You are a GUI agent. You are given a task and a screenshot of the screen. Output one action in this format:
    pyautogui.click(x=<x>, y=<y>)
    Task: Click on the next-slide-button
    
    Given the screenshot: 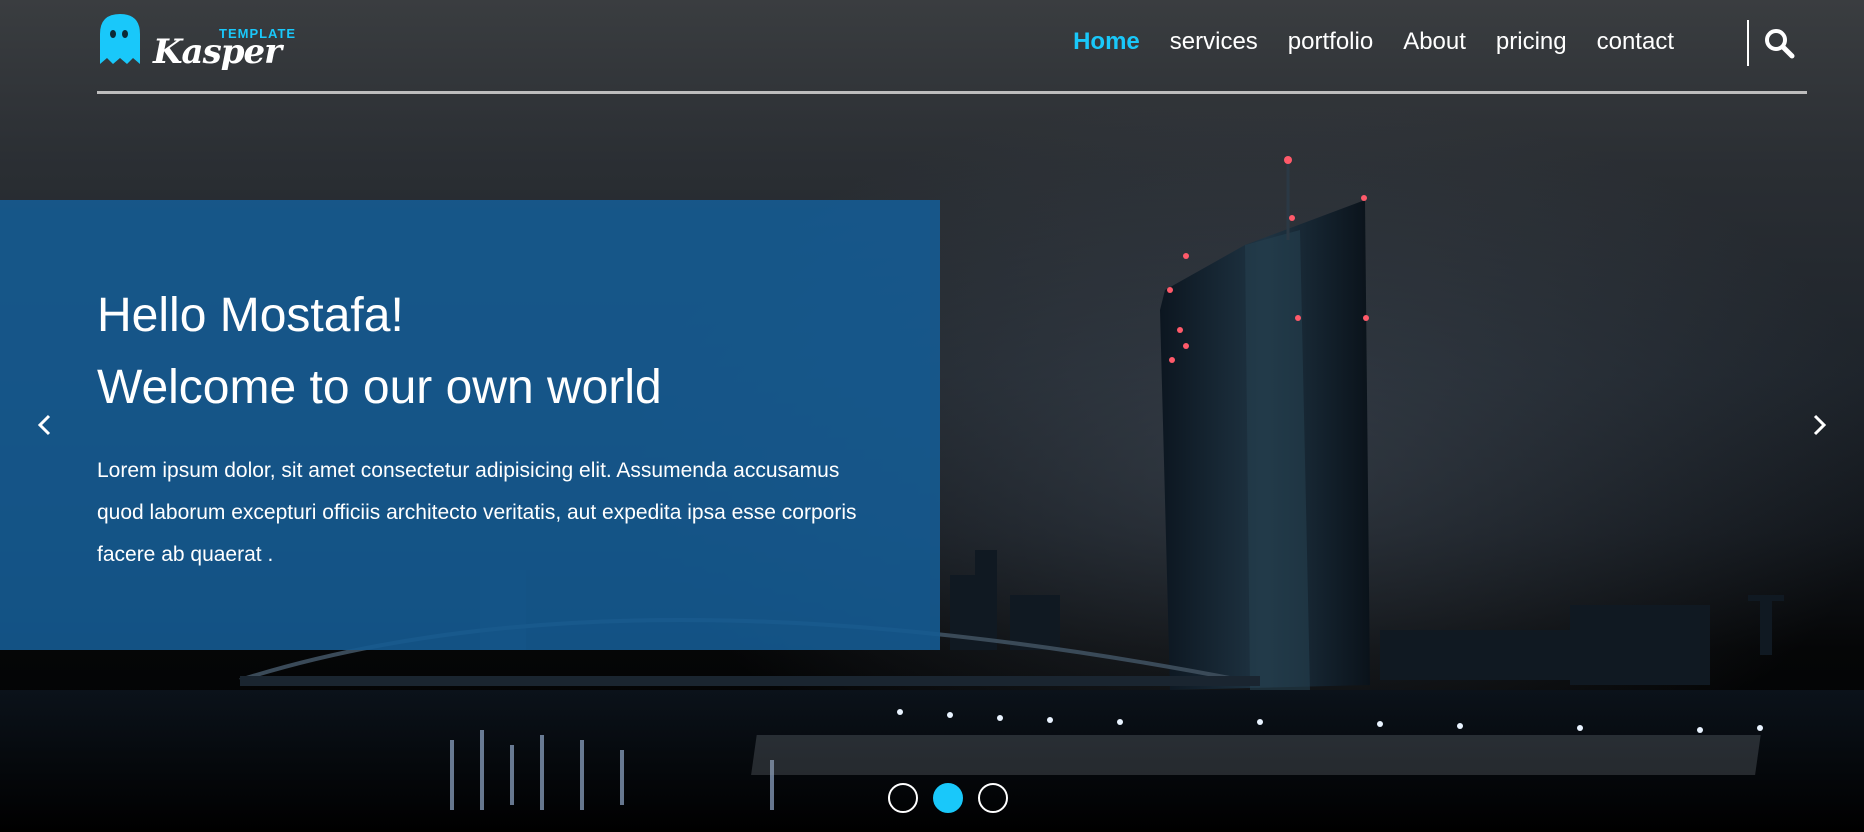 What is the action you would take?
    pyautogui.click(x=1819, y=425)
    